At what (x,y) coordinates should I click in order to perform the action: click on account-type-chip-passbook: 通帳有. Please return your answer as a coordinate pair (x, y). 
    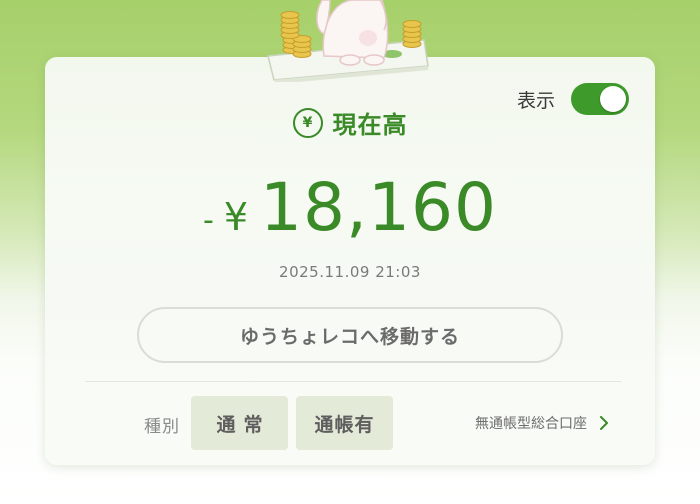
    Looking at the image, I should click on (344, 423).